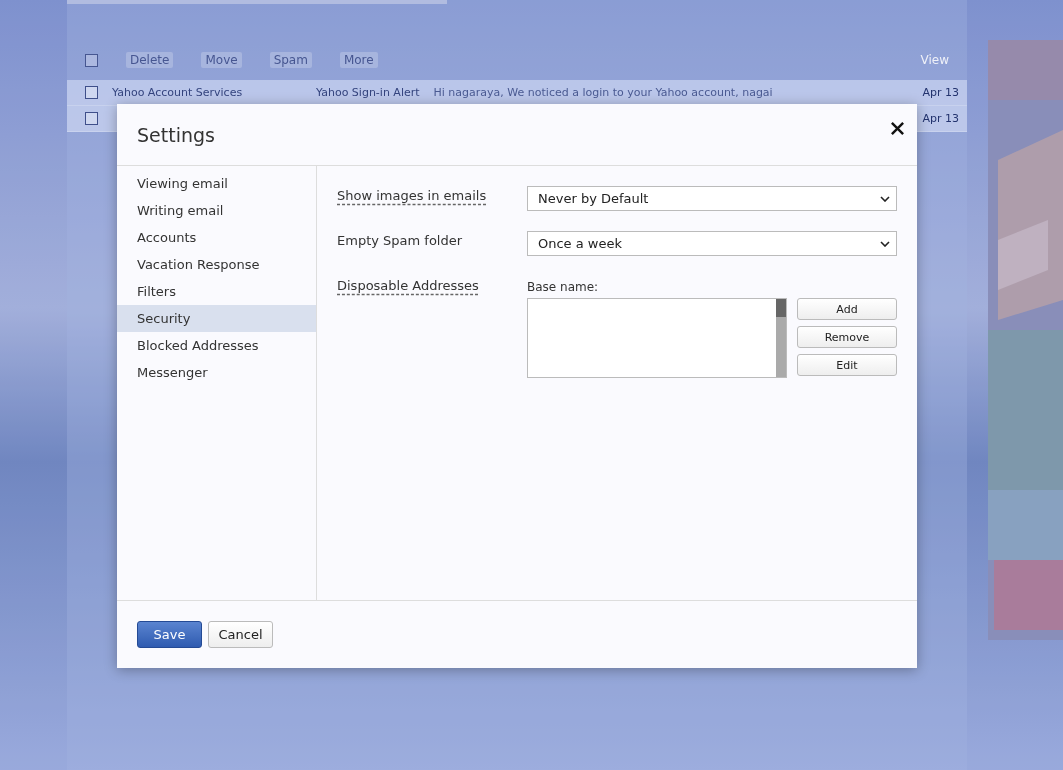 The width and height of the screenshot is (1063, 770). What do you see at coordinates (847, 365) in the screenshot?
I see `list-button: Edit` at bounding box center [847, 365].